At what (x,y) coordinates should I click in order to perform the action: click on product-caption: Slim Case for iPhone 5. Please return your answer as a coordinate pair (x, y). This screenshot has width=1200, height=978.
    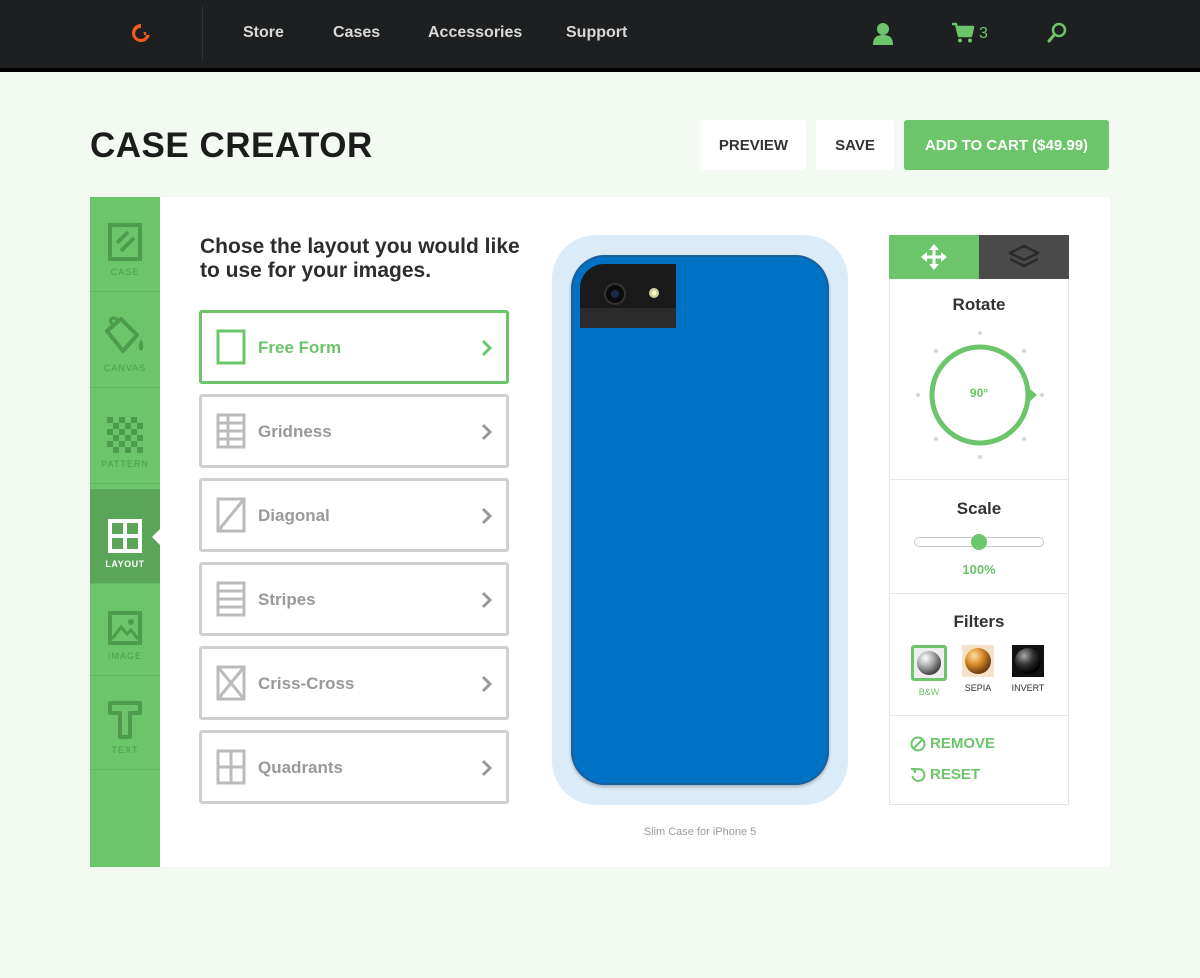
    Looking at the image, I should click on (700, 832).